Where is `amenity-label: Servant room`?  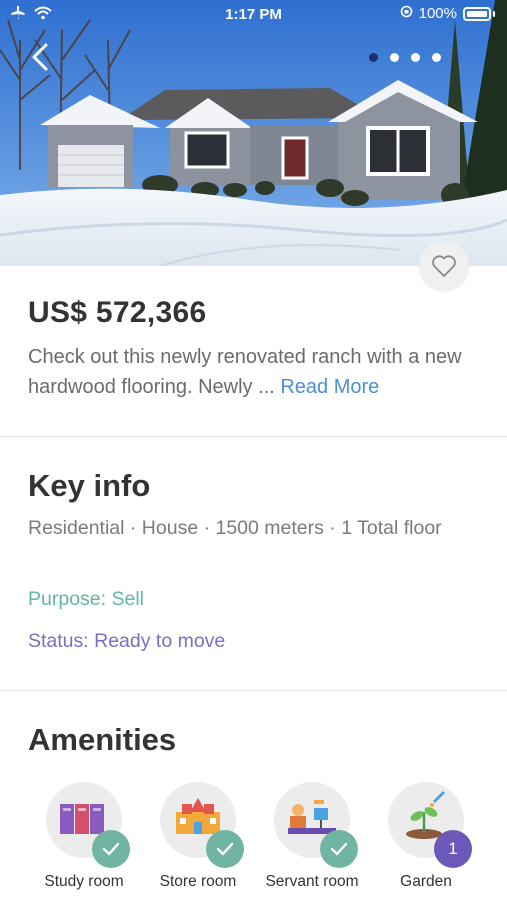
amenity-label: Servant room is located at coordinates (312, 881).